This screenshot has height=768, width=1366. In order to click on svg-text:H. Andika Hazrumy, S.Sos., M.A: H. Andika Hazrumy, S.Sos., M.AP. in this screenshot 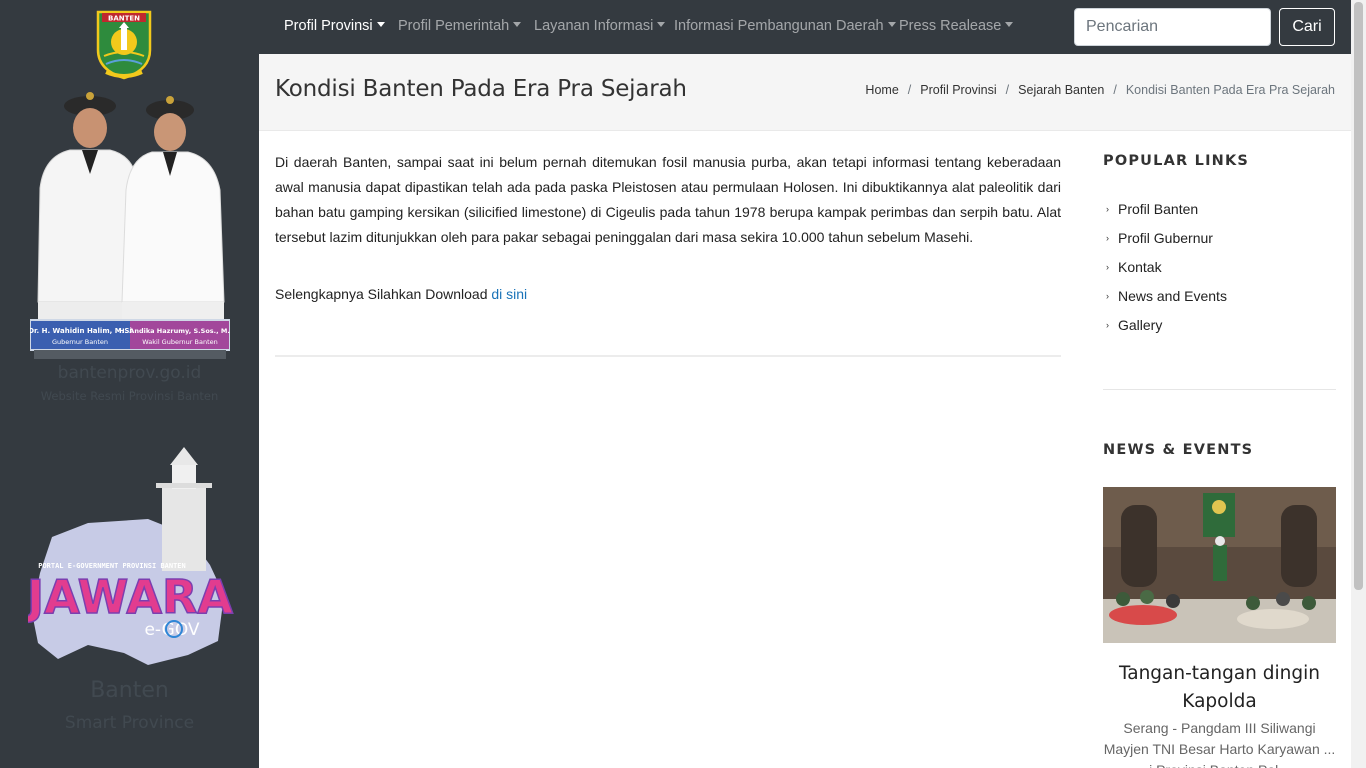, I will do `click(174, 331)`.